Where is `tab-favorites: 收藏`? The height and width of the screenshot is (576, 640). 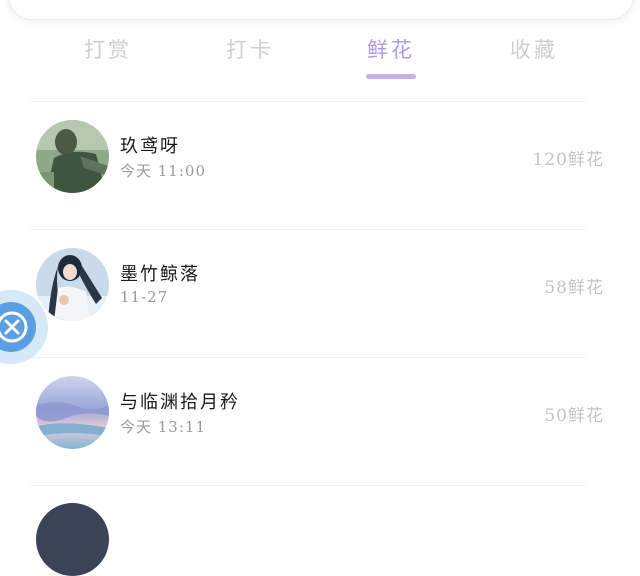 tab-favorites: 收藏 is located at coordinates (534, 49).